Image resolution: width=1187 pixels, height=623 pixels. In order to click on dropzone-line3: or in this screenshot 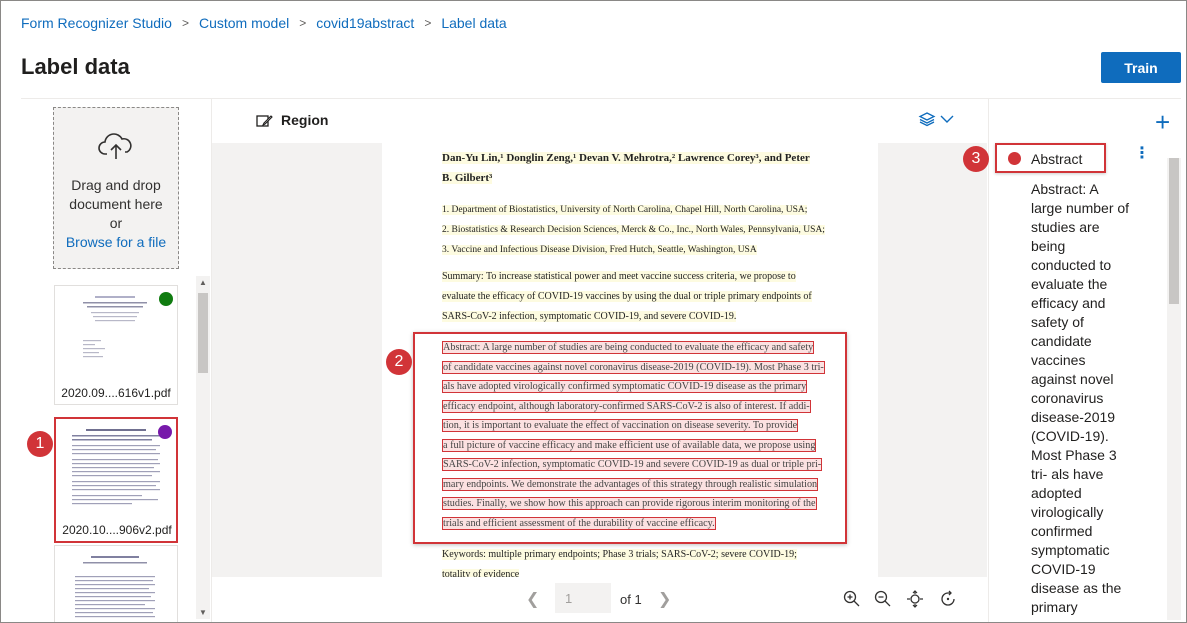, I will do `click(116, 223)`.